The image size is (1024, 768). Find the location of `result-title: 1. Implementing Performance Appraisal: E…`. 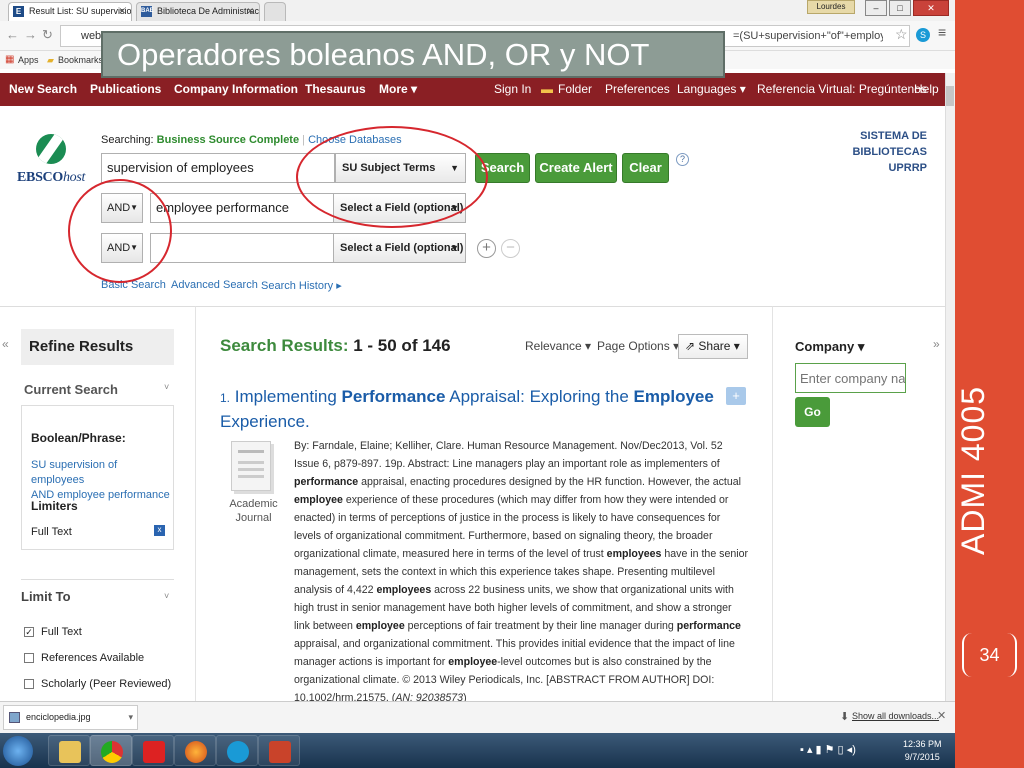

result-title: 1. Implementing Performance Appraisal: E… is located at coordinates (480, 409).